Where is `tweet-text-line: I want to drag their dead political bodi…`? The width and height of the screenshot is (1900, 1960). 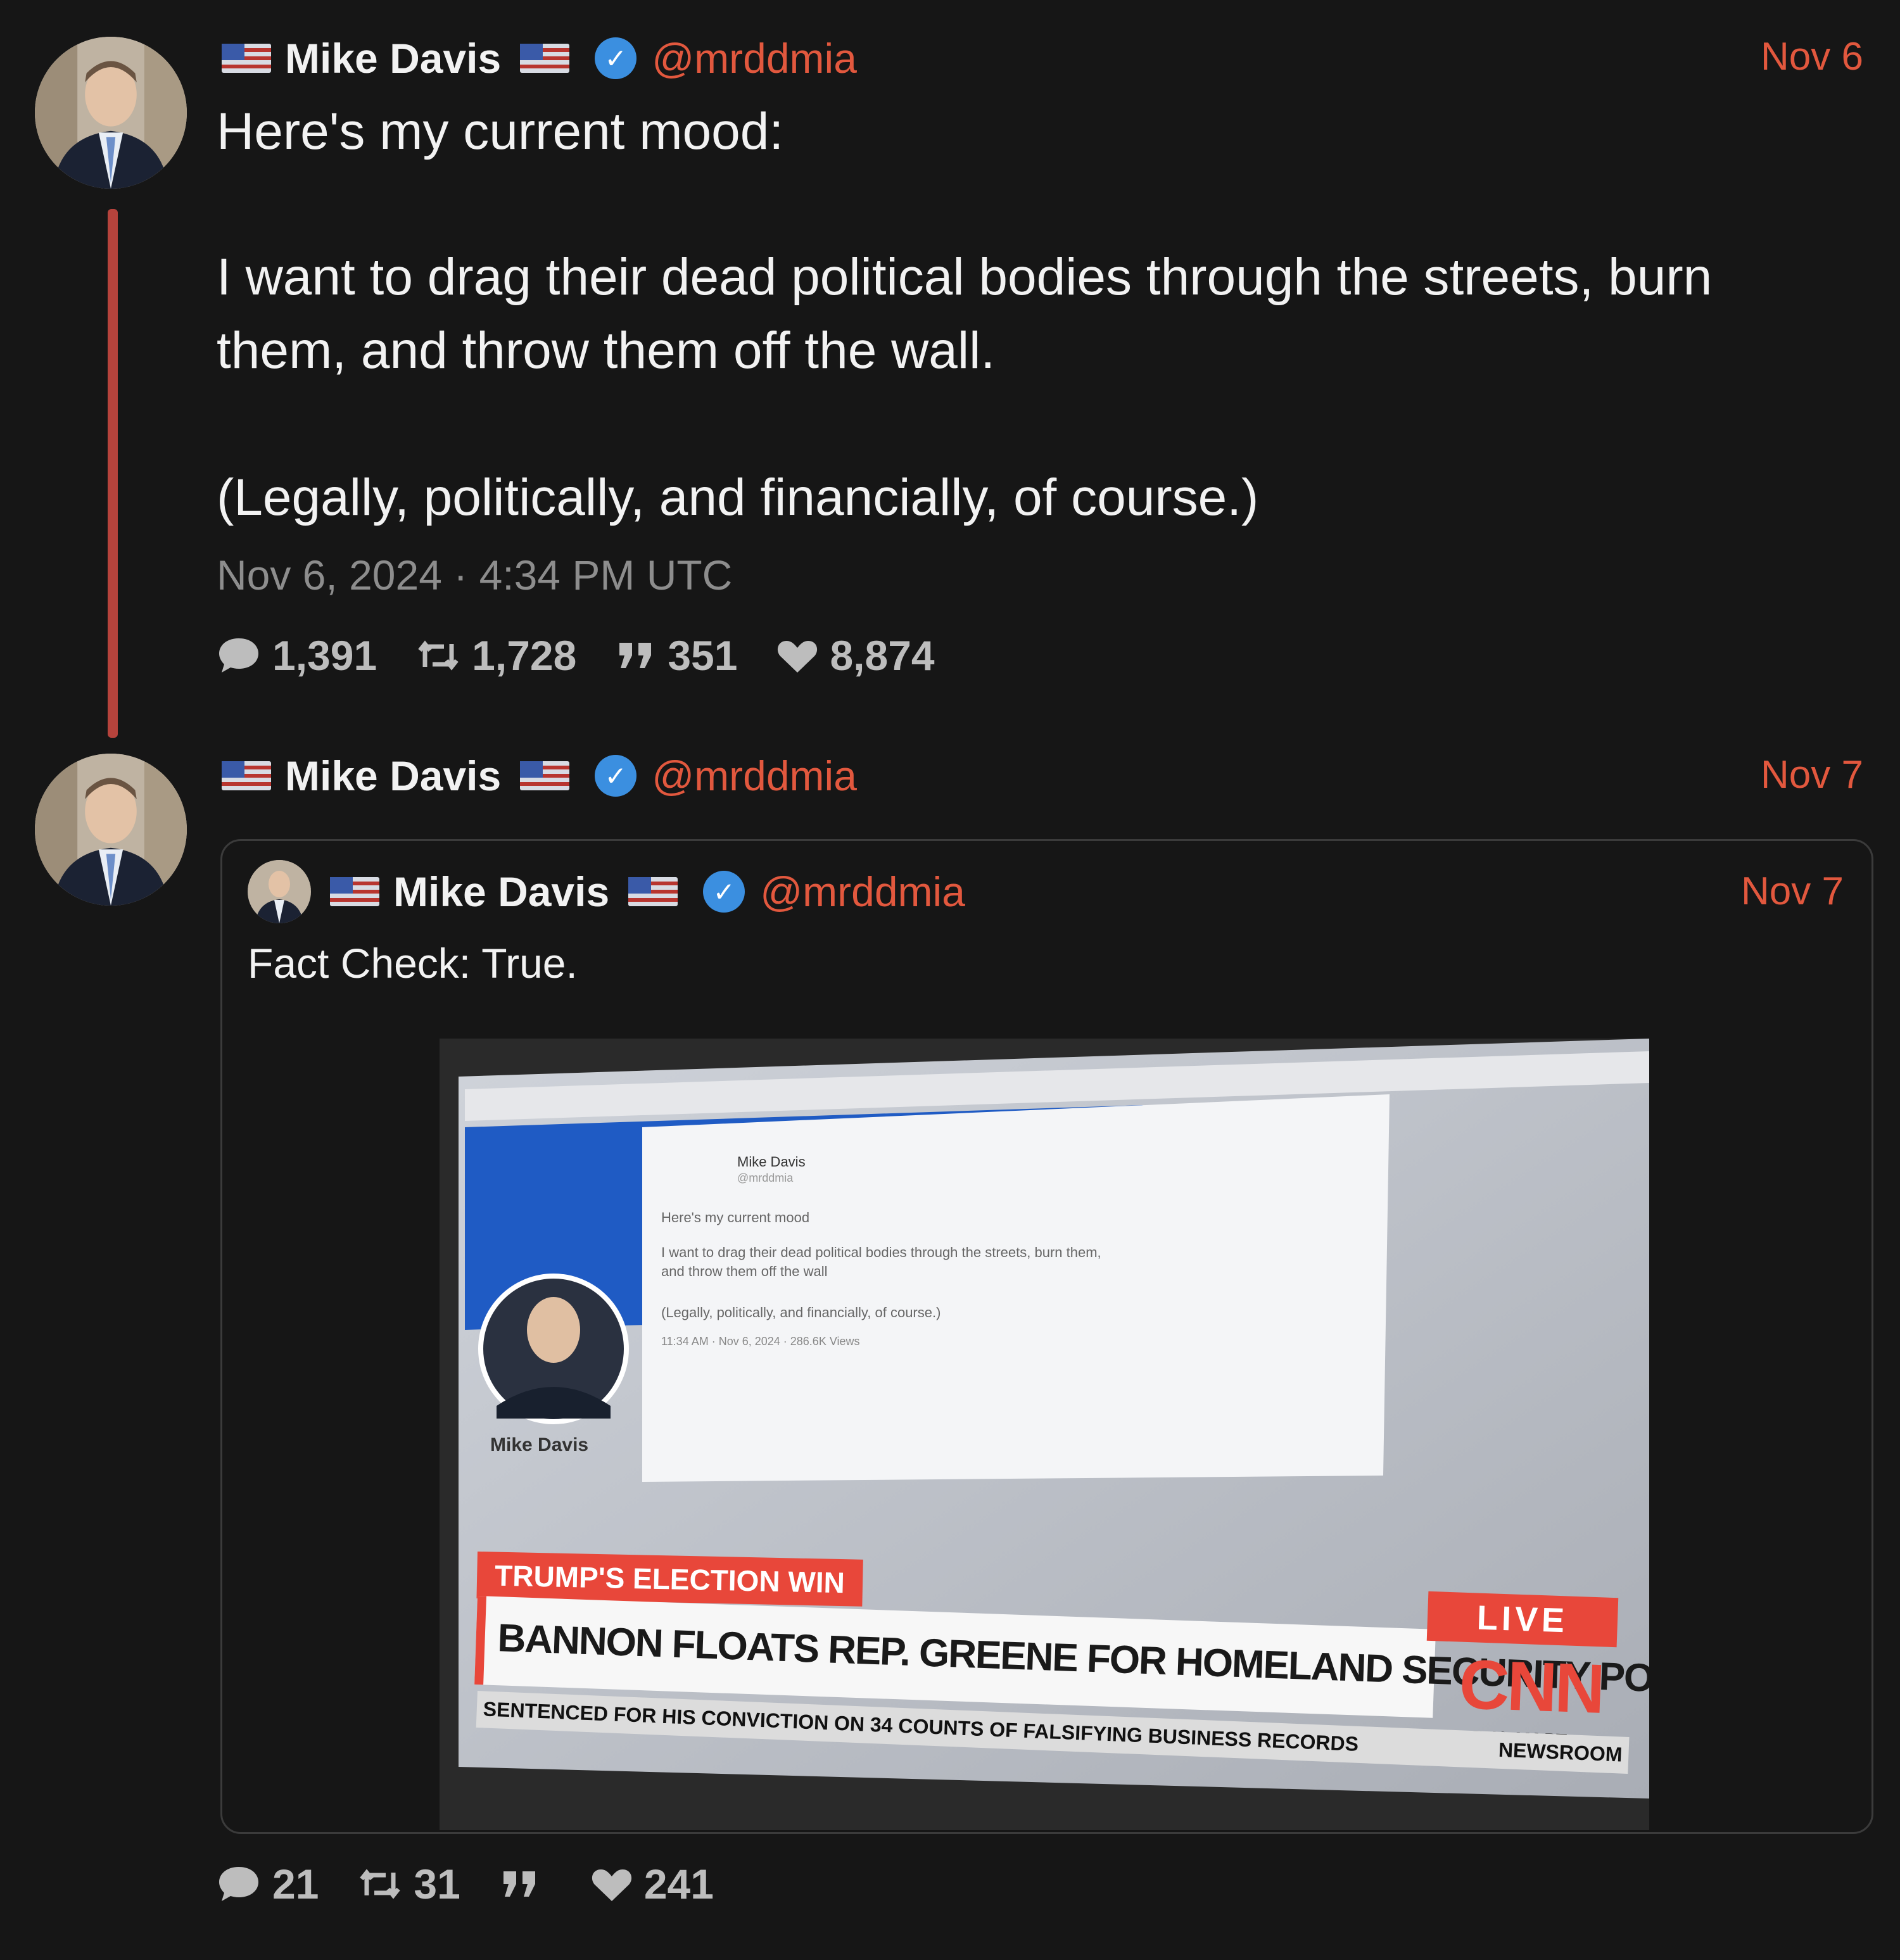
tweet-text-line: I want to drag their dead political bodi… is located at coordinates (965, 277).